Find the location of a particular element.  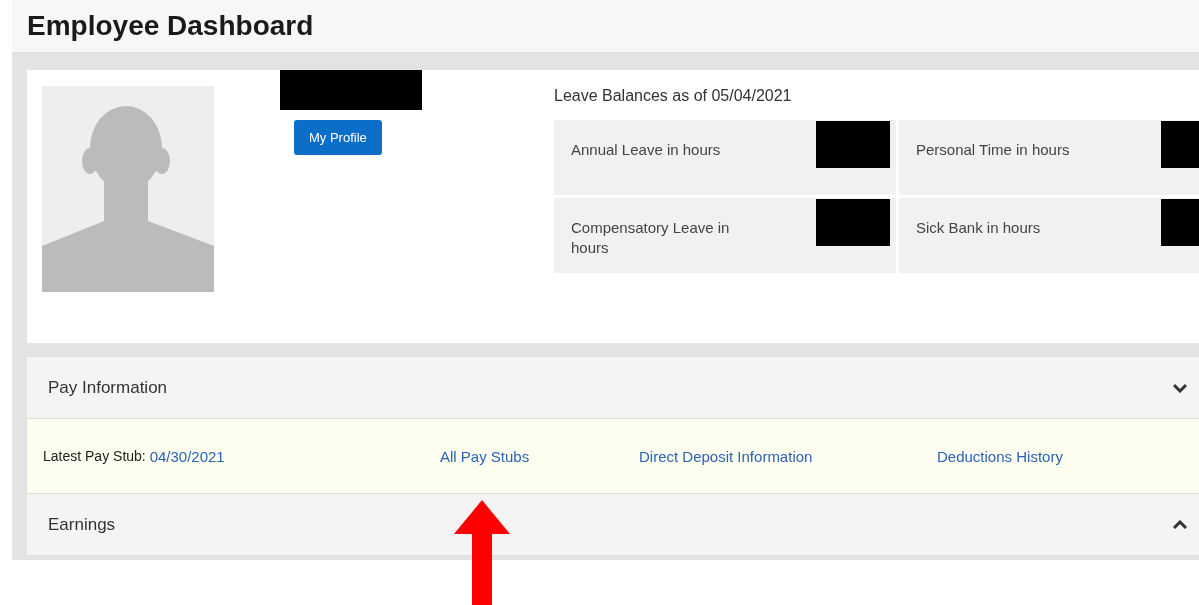

pay-link: Deductions History is located at coordinates (1000, 456).